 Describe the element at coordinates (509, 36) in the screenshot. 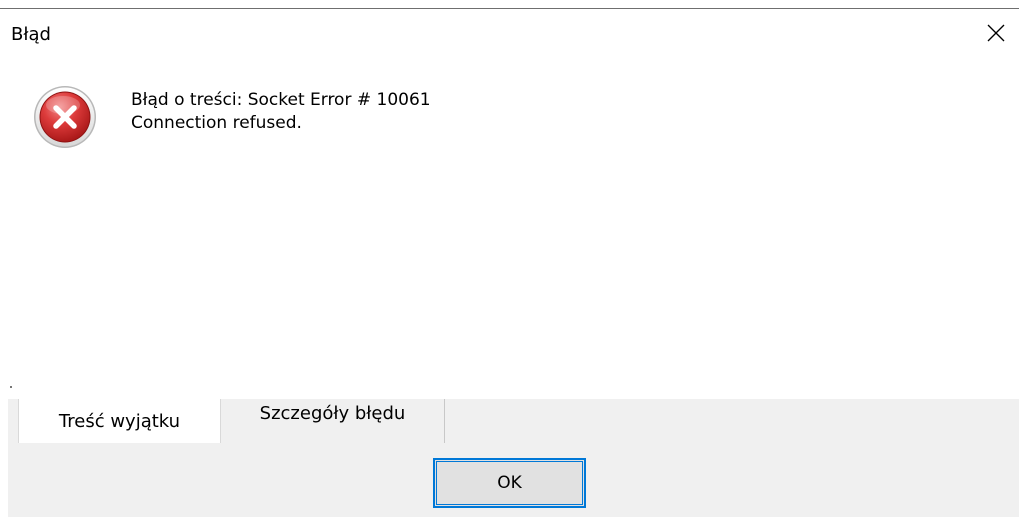

I see `title-bar: Błąd` at that location.